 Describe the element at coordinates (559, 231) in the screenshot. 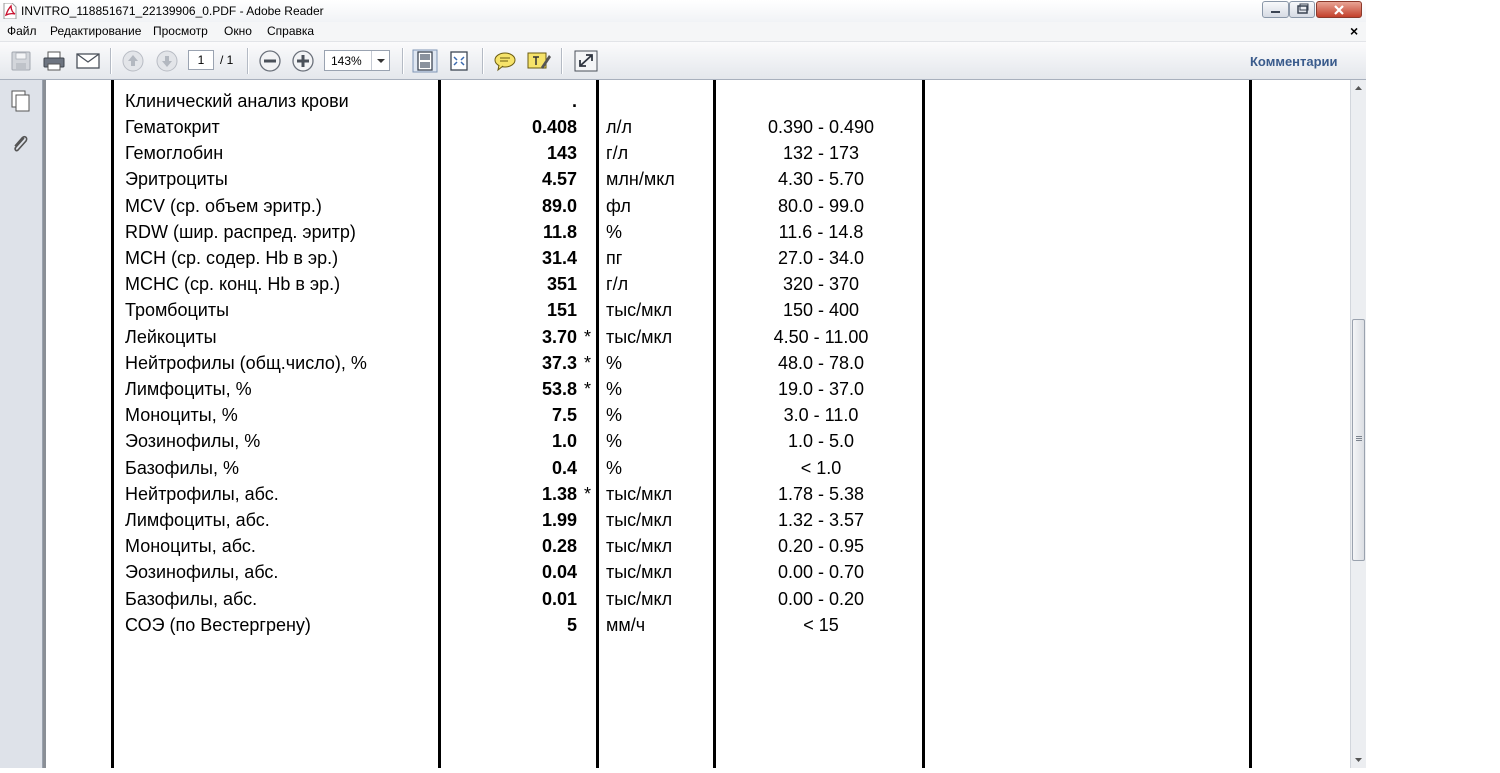

I see `result-value: 11.8` at that location.